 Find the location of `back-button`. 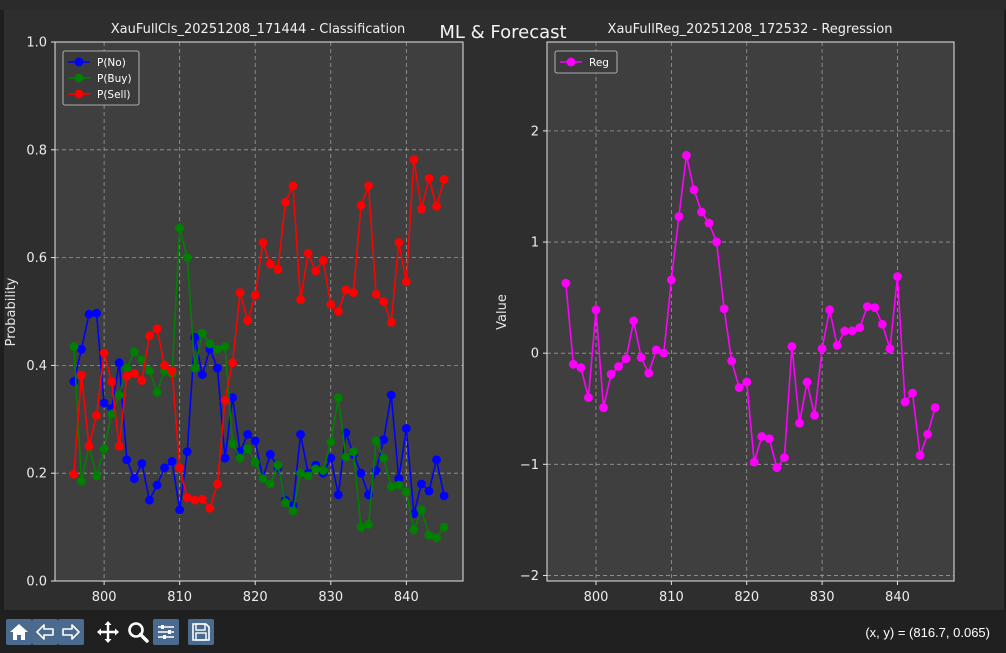

back-button is located at coordinates (45, 632).